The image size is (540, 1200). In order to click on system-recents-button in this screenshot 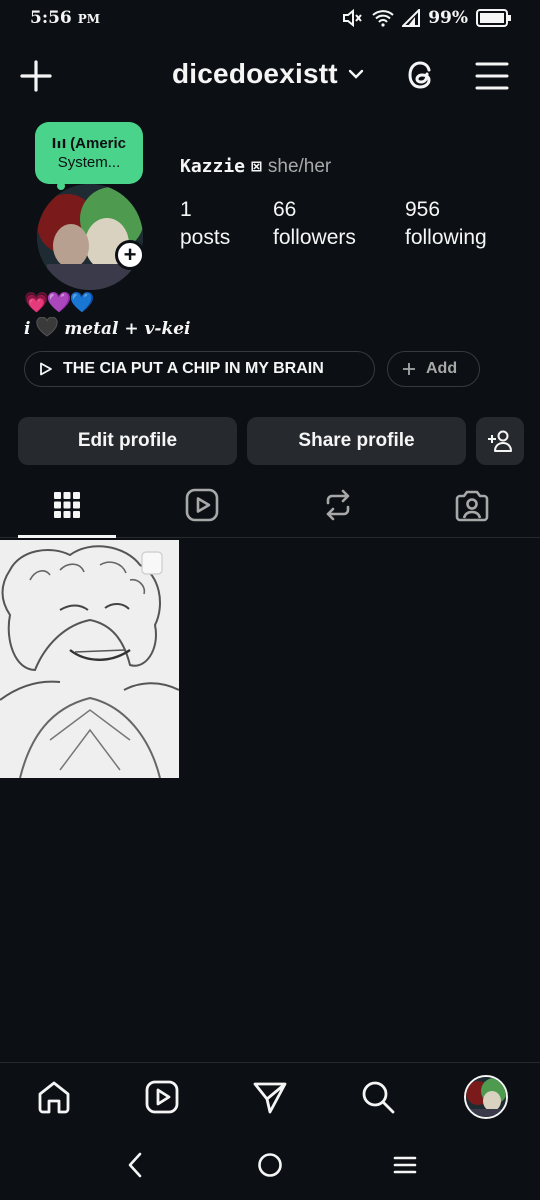, I will do `click(405, 1165)`.